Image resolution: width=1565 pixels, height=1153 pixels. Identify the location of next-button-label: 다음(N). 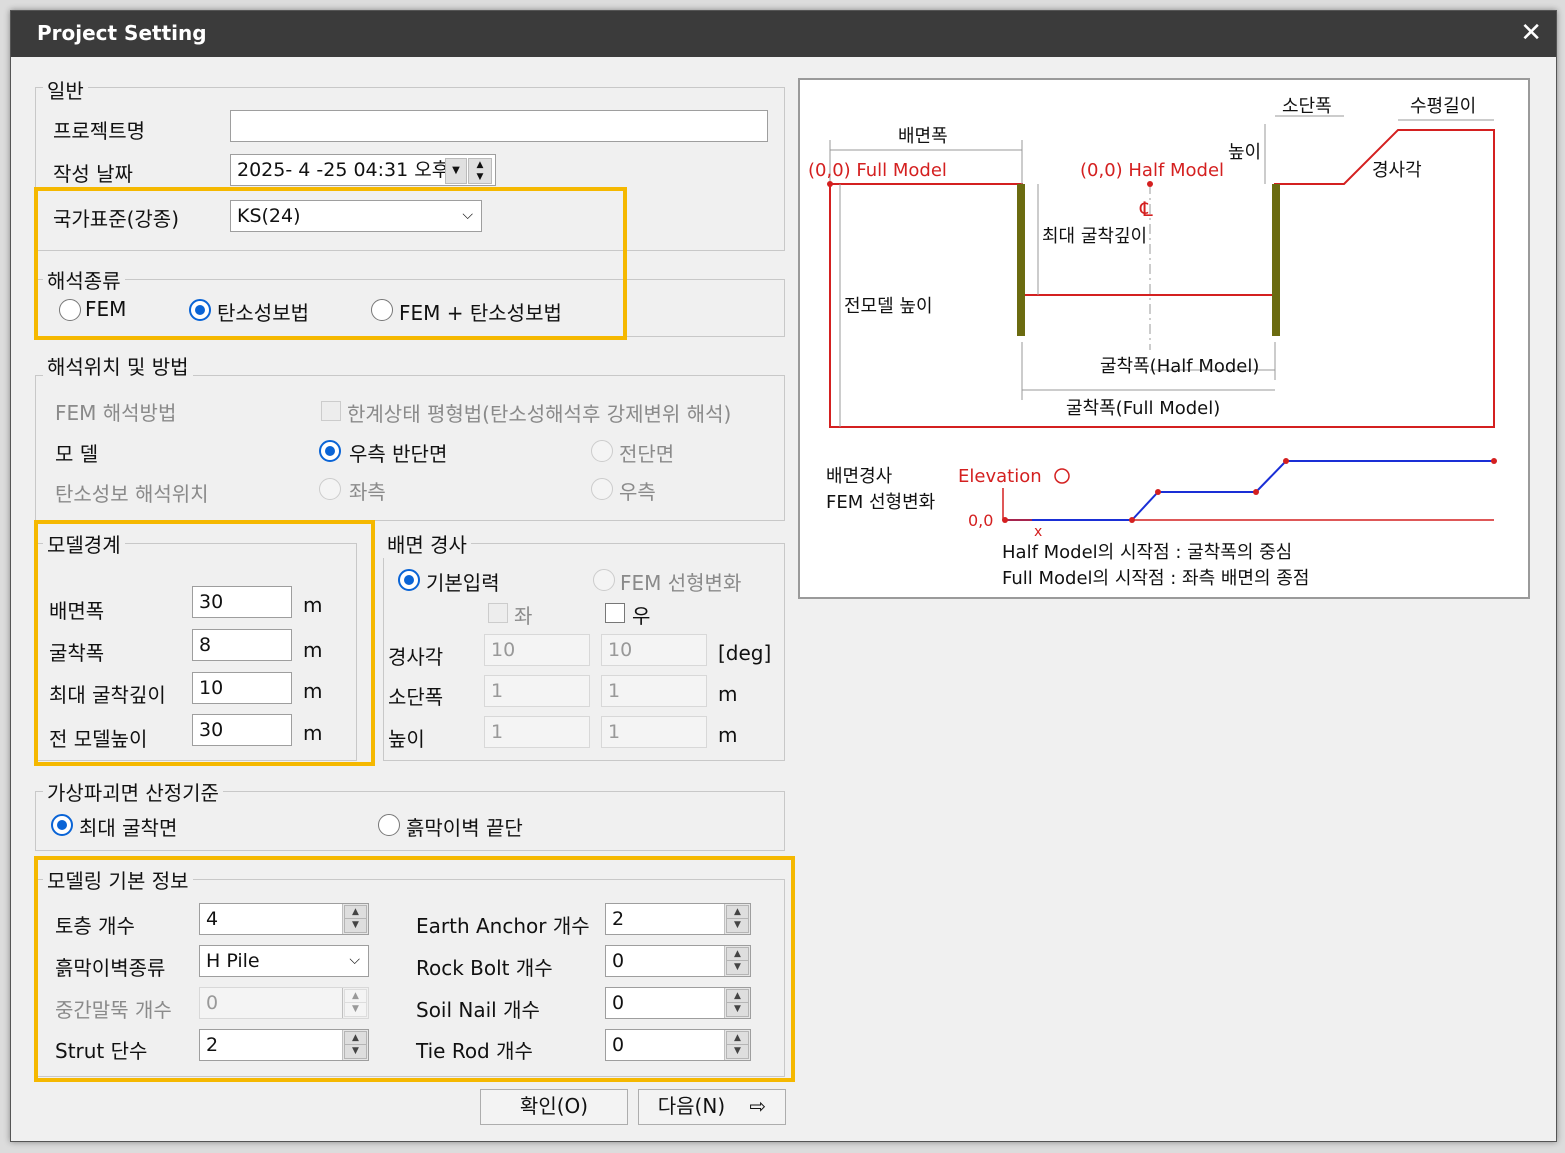
(691, 1106).